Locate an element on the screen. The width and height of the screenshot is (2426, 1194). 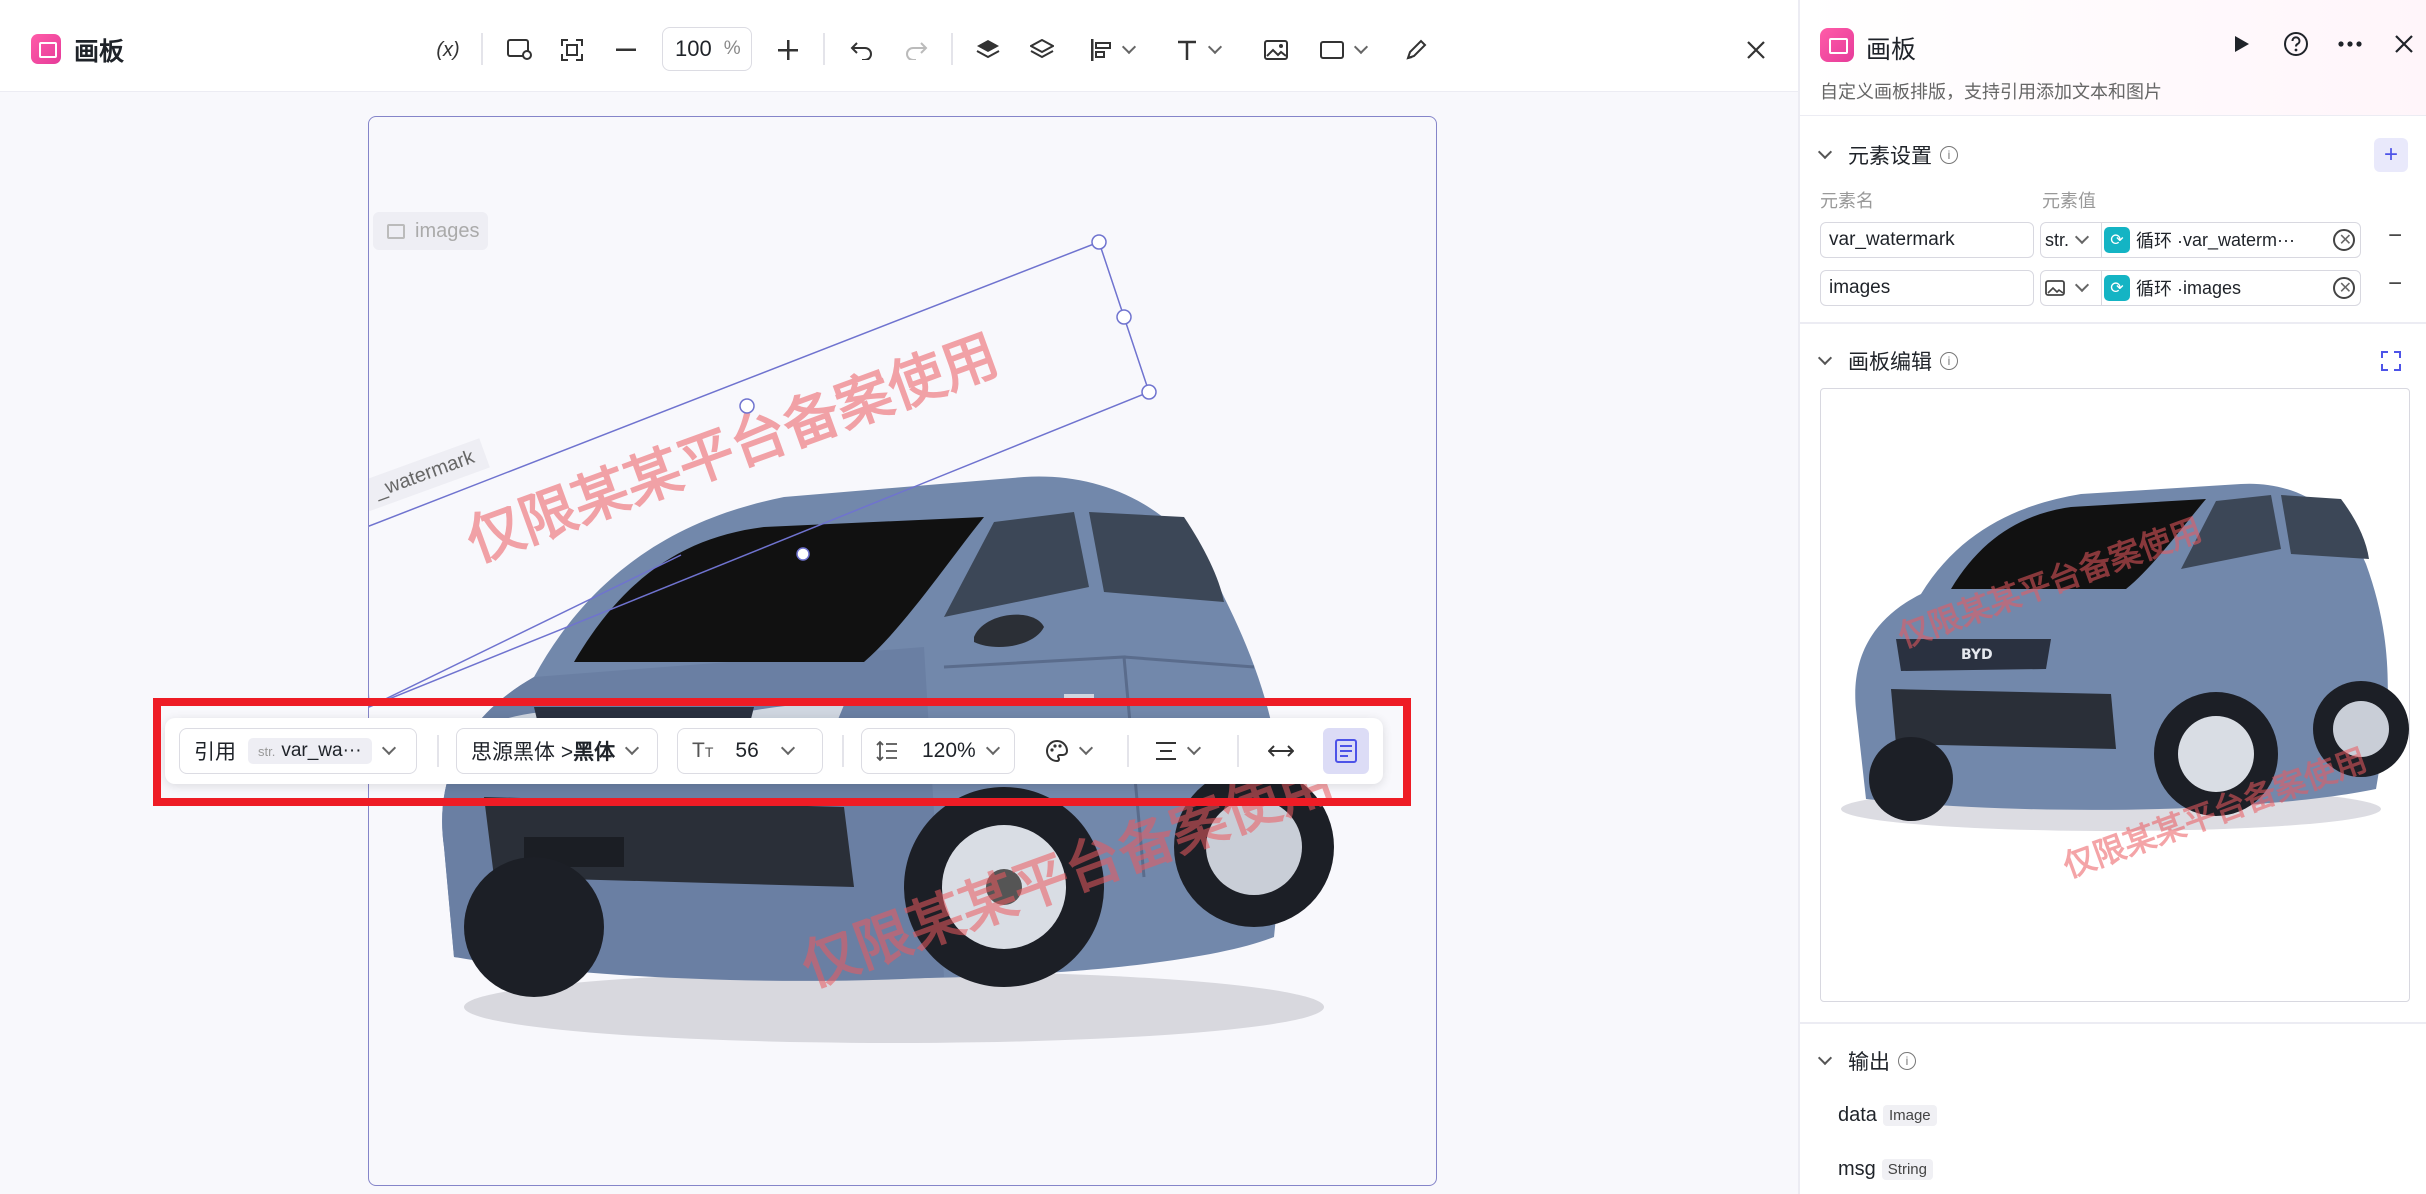
output-field-name: data is located at coordinates (1857, 1115).